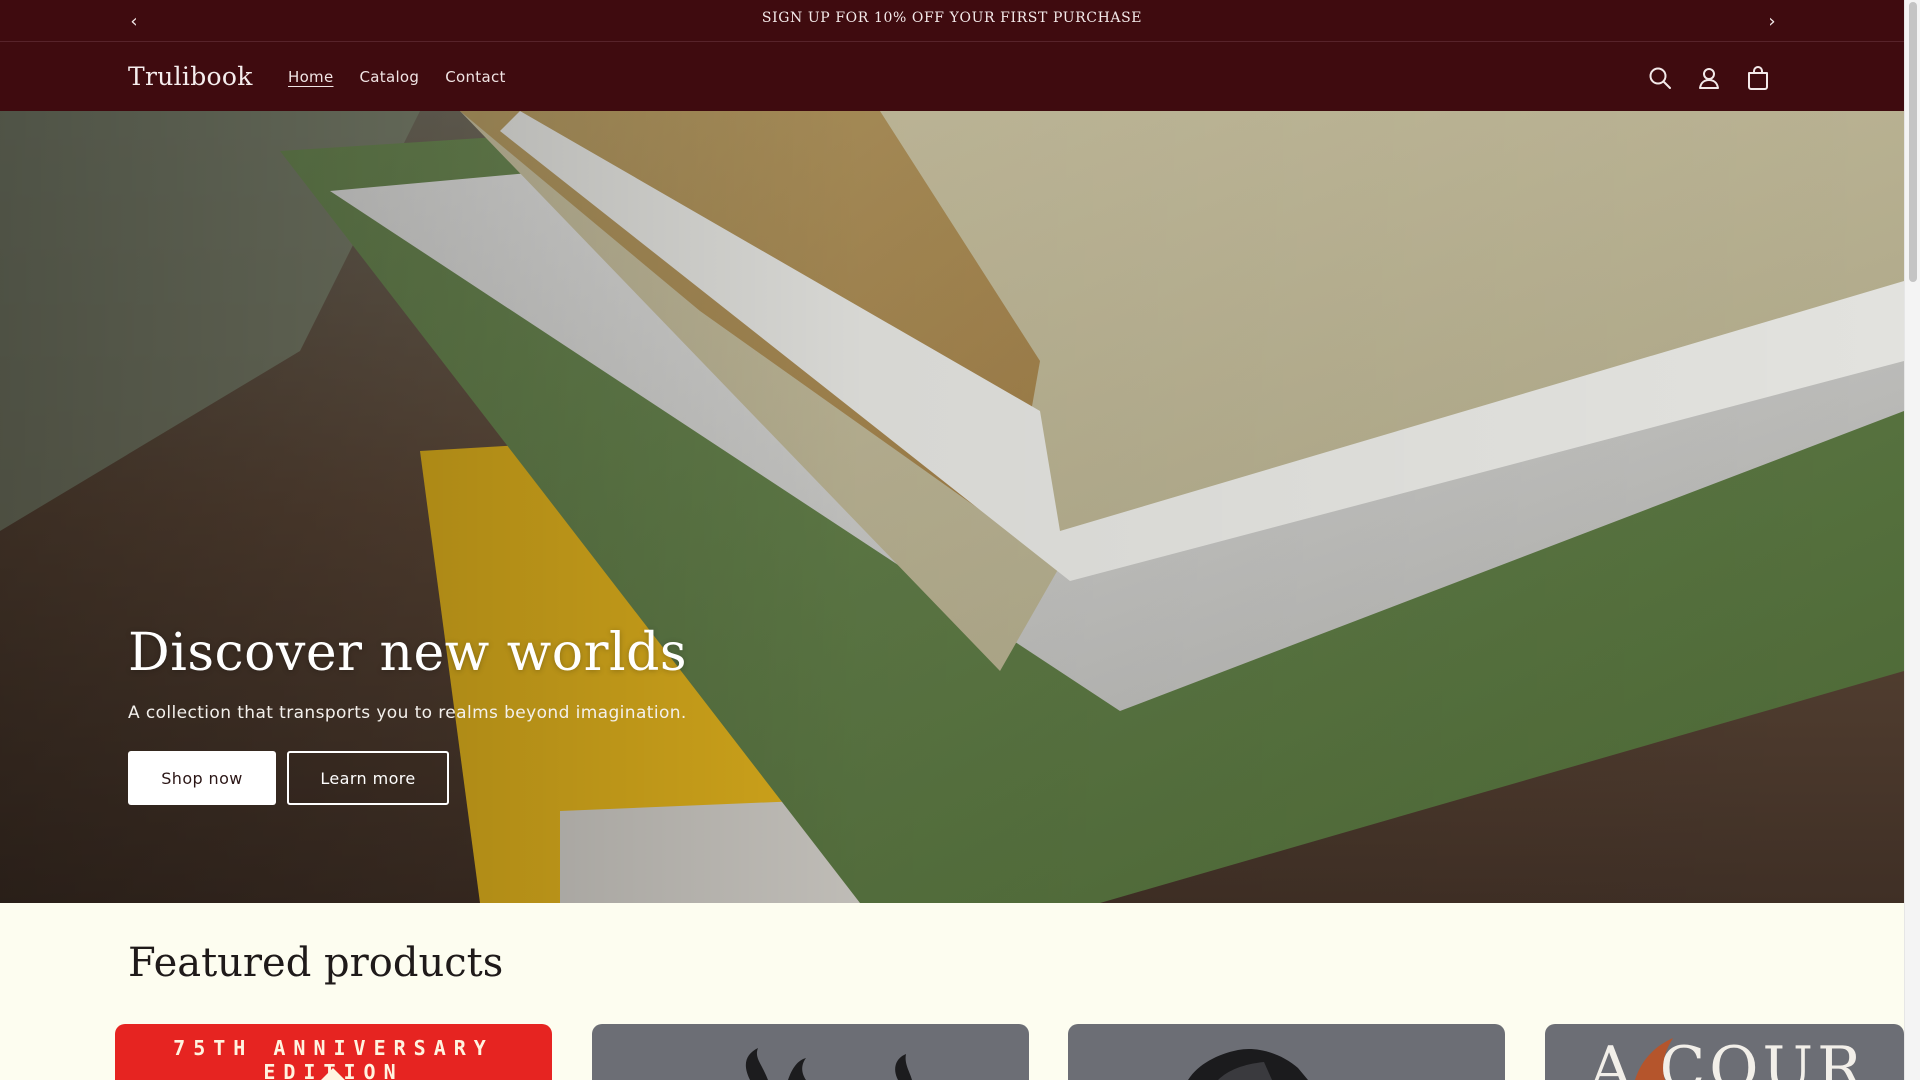 Image resolution: width=1920 pixels, height=1080 pixels. Describe the element at coordinates (1913, 142) in the screenshot. I see `scrollbar-thumb` at that location.